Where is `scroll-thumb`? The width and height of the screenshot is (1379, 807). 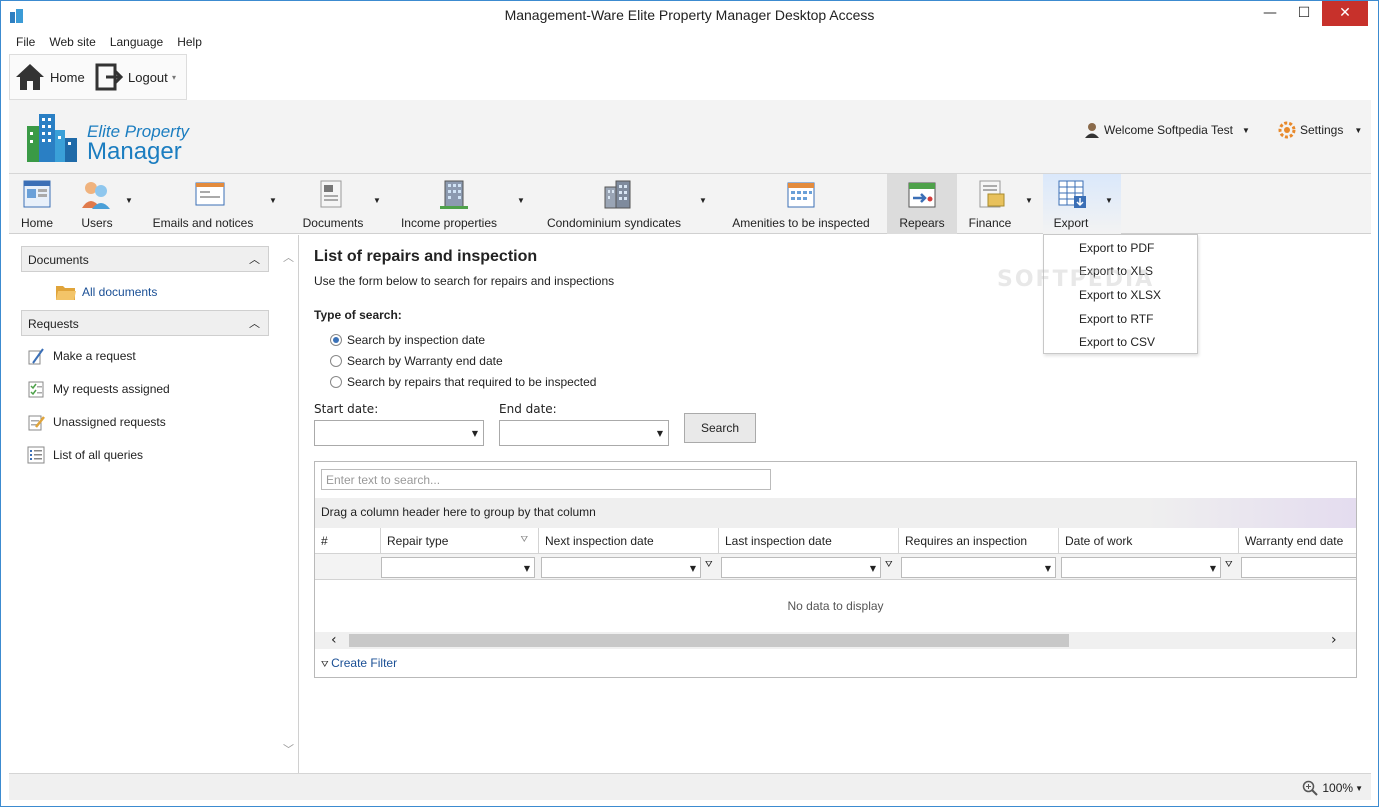 scroll-thumb is located at coordinates (709, 640).